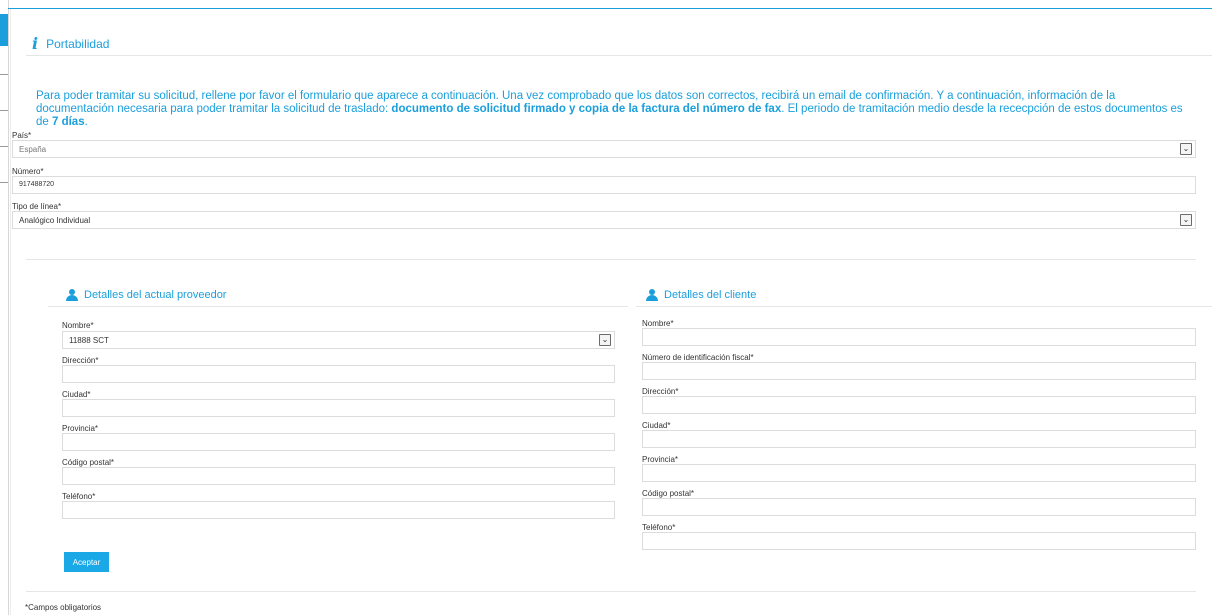 This screenshot has width=1212, height=615. I want to click on proveedor-ciudad-label: Ciudad*, so click(76, 394).